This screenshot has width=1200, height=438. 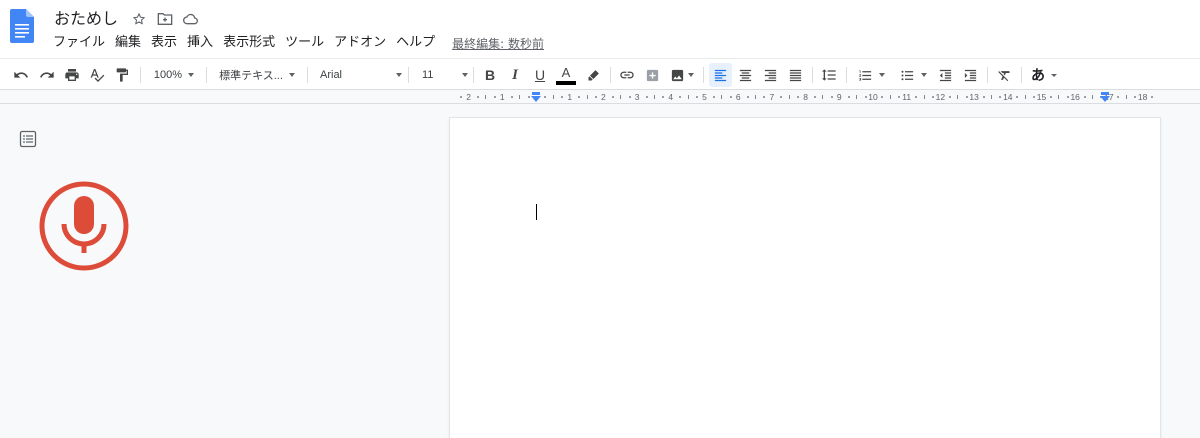 I want to click on left-indent-marker-icon, so click(x=536, y=97).